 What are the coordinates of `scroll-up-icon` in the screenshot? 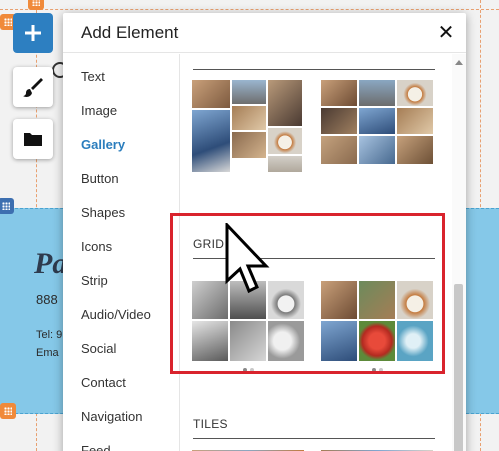 It's located at (459, 62).